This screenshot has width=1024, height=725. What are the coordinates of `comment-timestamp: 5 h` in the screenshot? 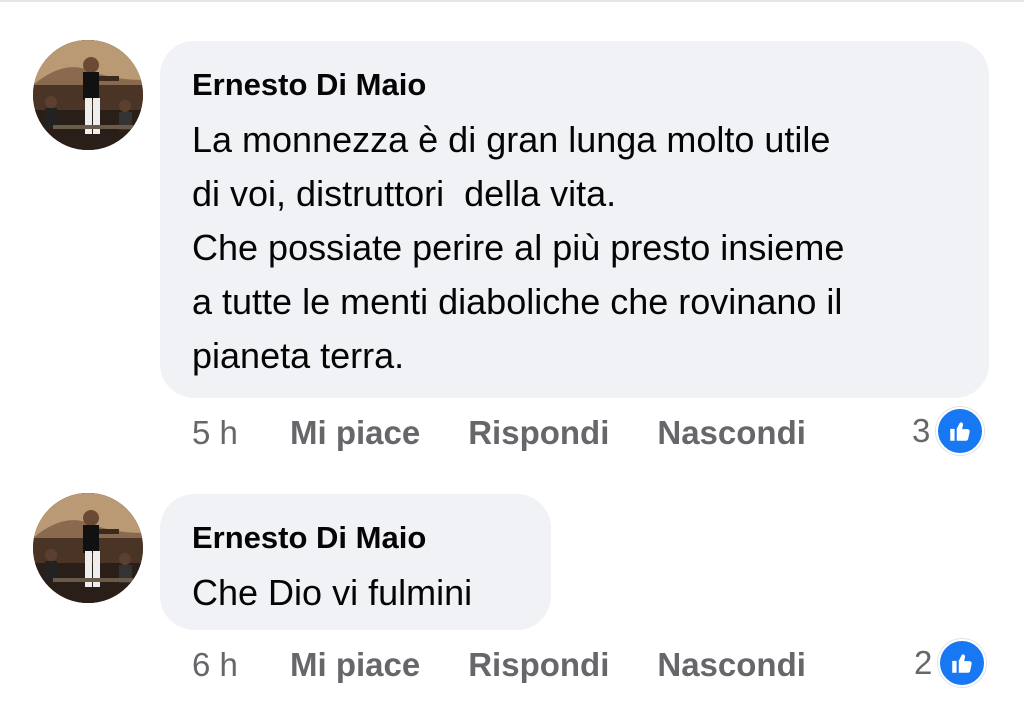 It's located at (241, 433).